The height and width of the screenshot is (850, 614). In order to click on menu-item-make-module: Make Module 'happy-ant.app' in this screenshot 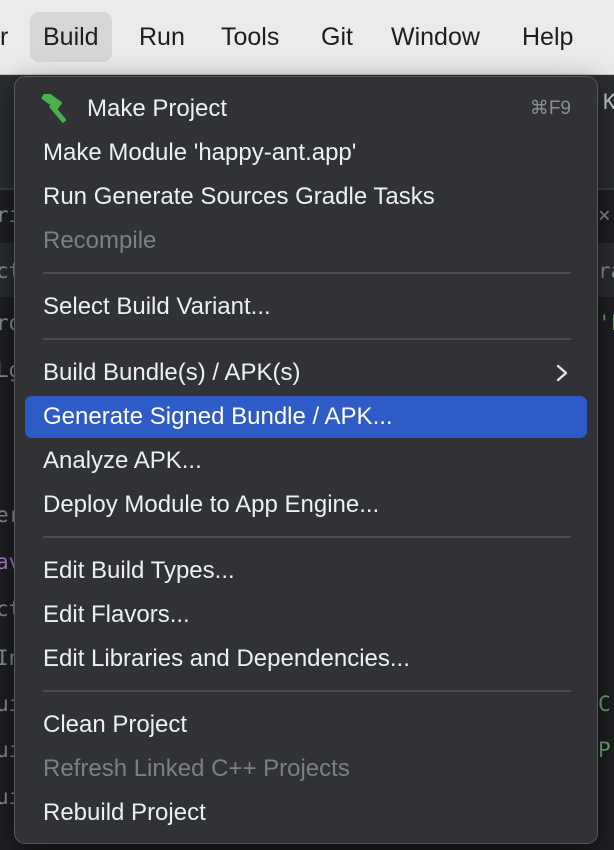, I will do `click(306, 153)`.